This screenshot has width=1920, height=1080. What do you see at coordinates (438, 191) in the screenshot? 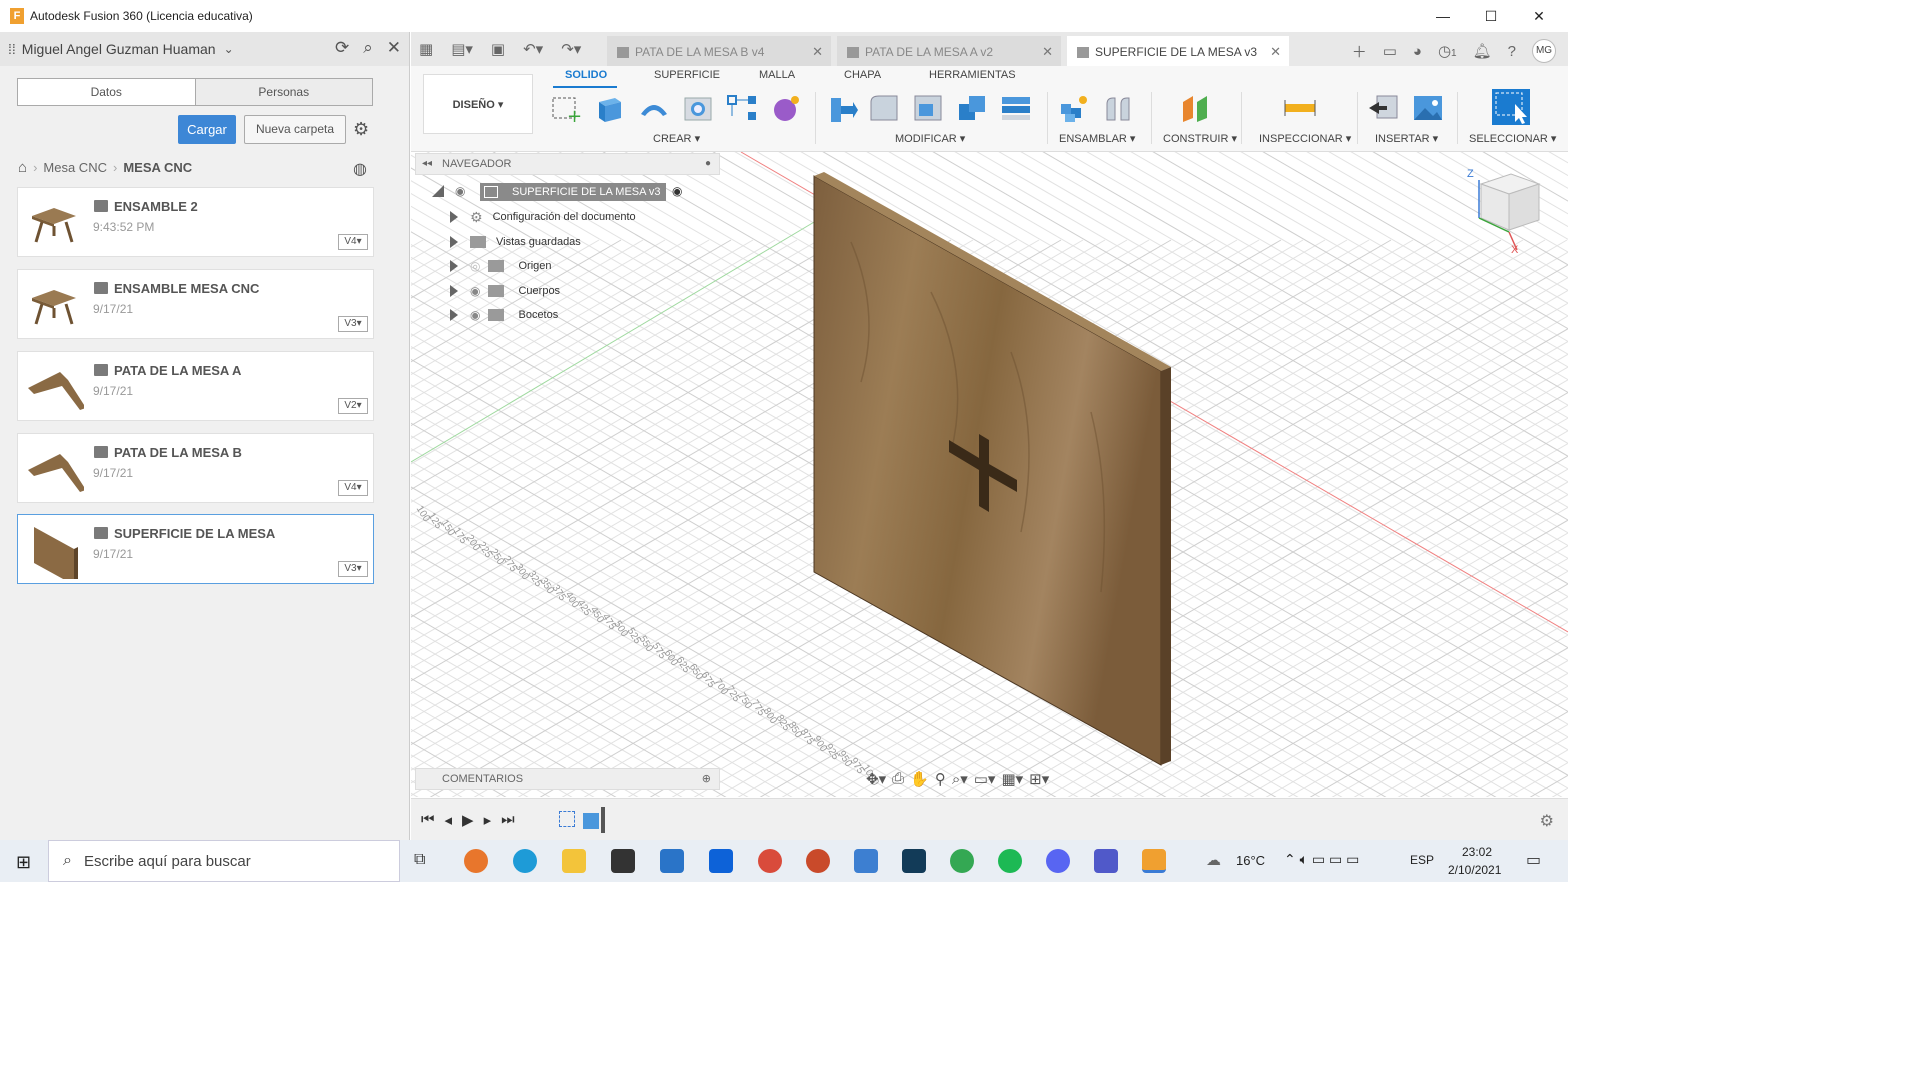
I see `tree-root-toggle` at bounding box center [438, 191].